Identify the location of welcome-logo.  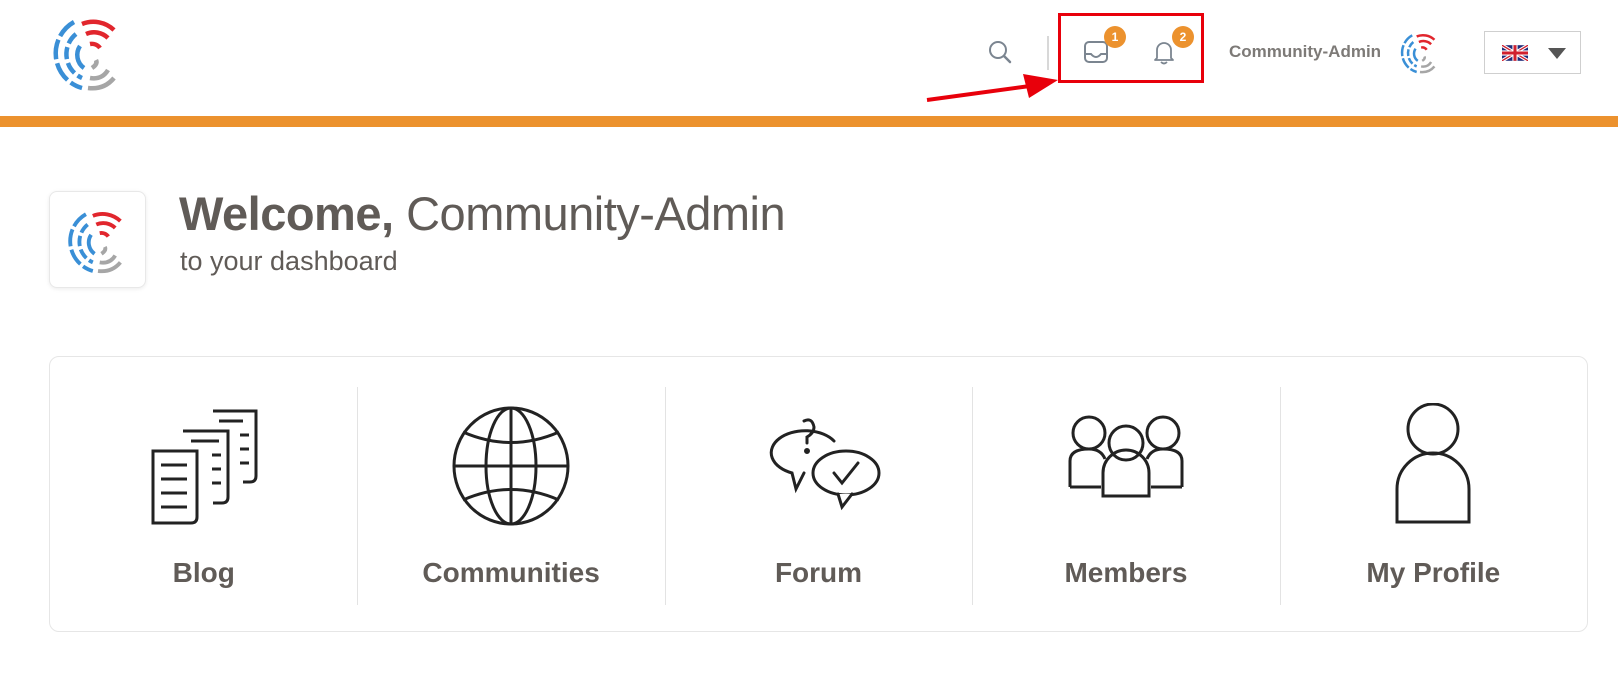
(97, 239).